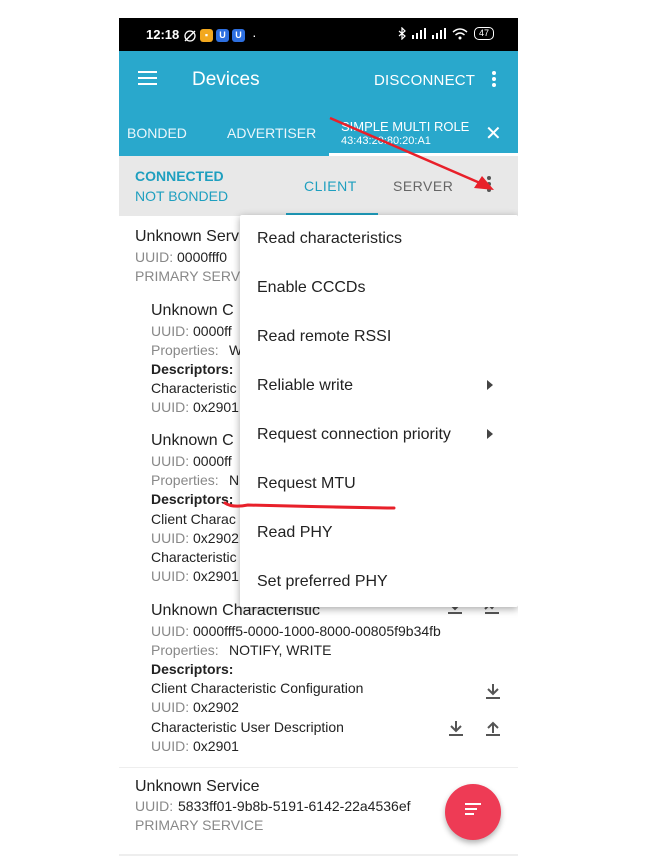  I want to click on menu-item-request-connection-priority: Request connection priority, so click(379, 435).